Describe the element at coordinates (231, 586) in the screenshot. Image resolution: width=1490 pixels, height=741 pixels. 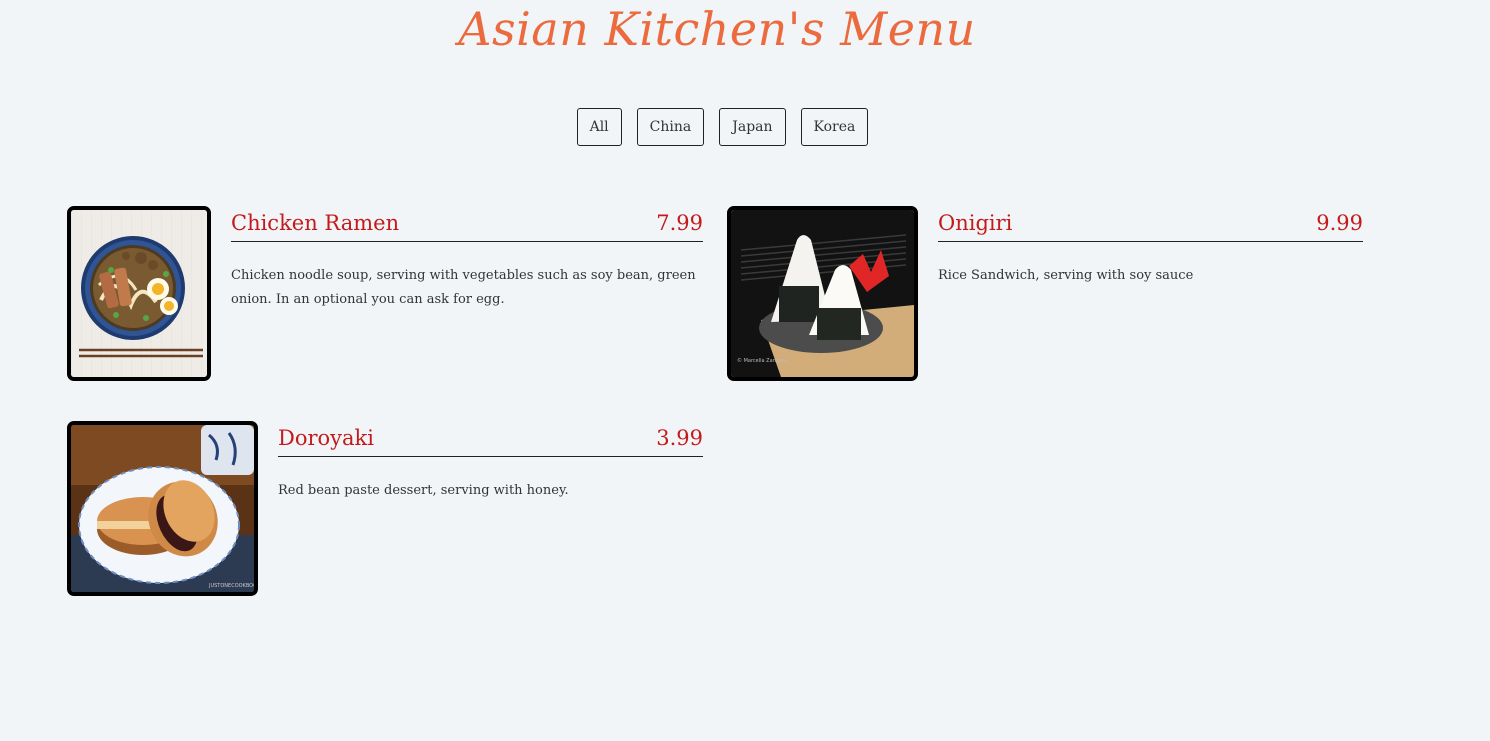
I see `svg-text: JUSTONECOOKBOOK` at that location.